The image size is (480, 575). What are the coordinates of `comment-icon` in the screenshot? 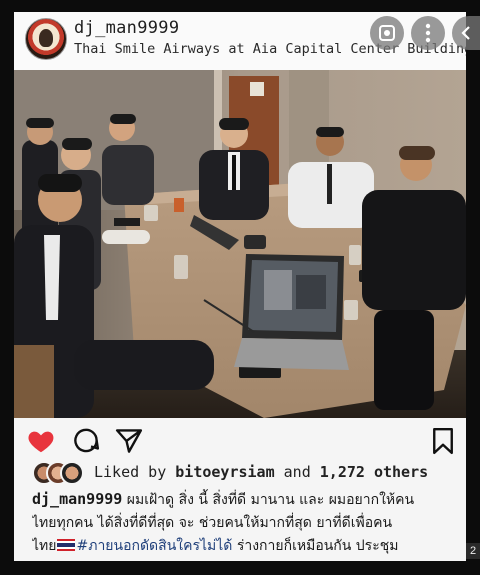 It's located at (86, 441).